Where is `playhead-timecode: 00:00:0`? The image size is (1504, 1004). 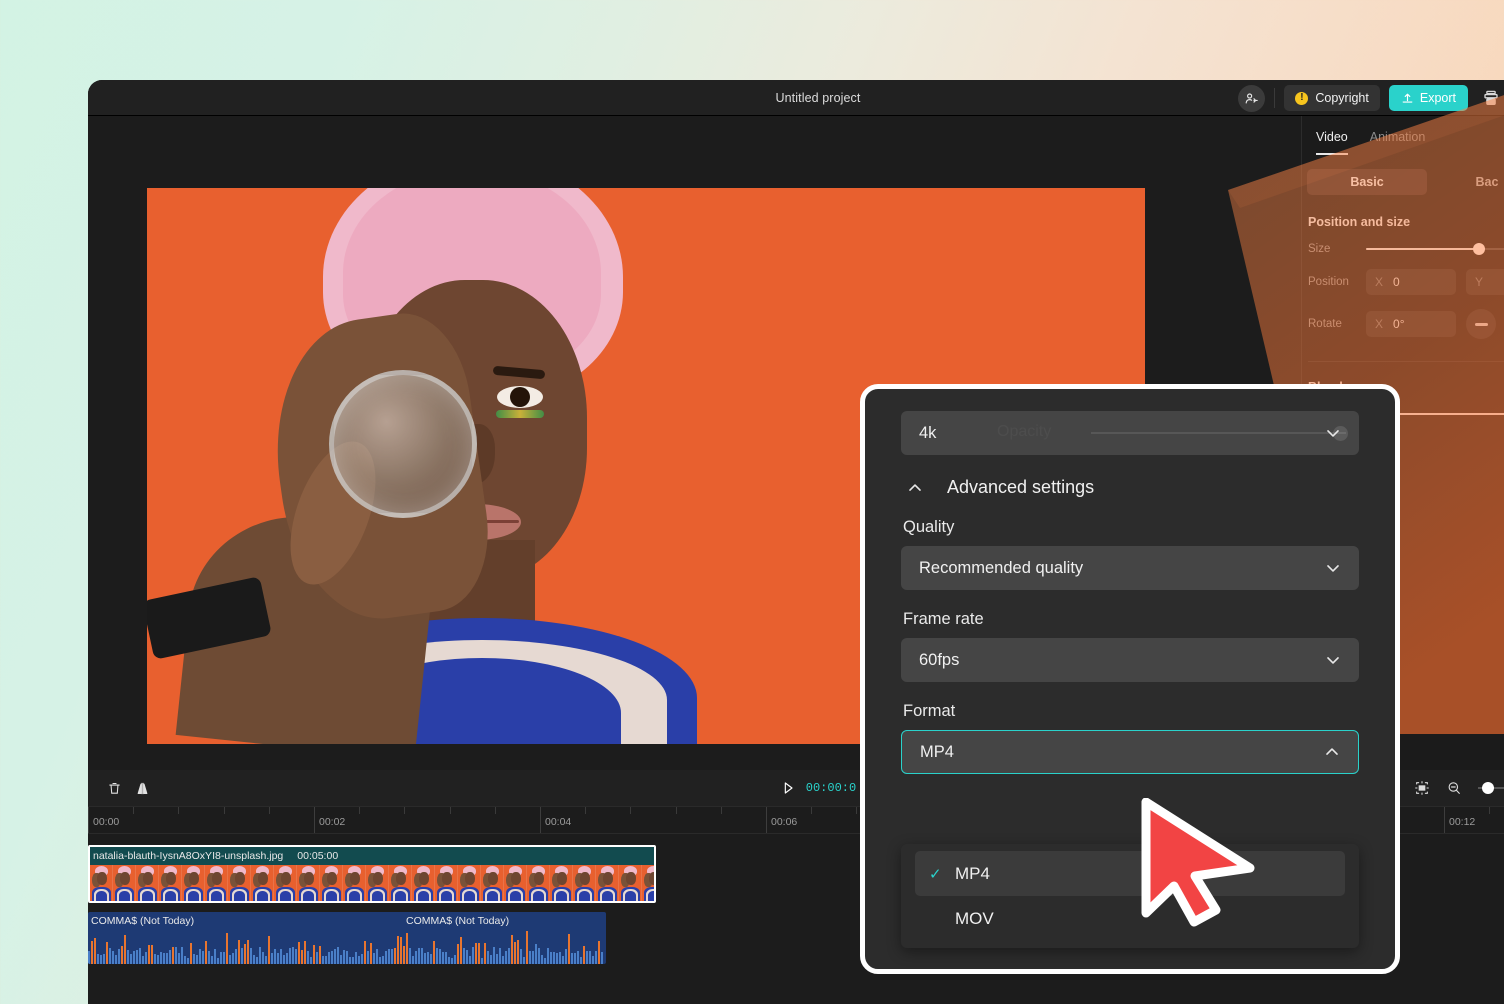 playhead-timecode: 00:00:0 is located at coordinates (831, 788).